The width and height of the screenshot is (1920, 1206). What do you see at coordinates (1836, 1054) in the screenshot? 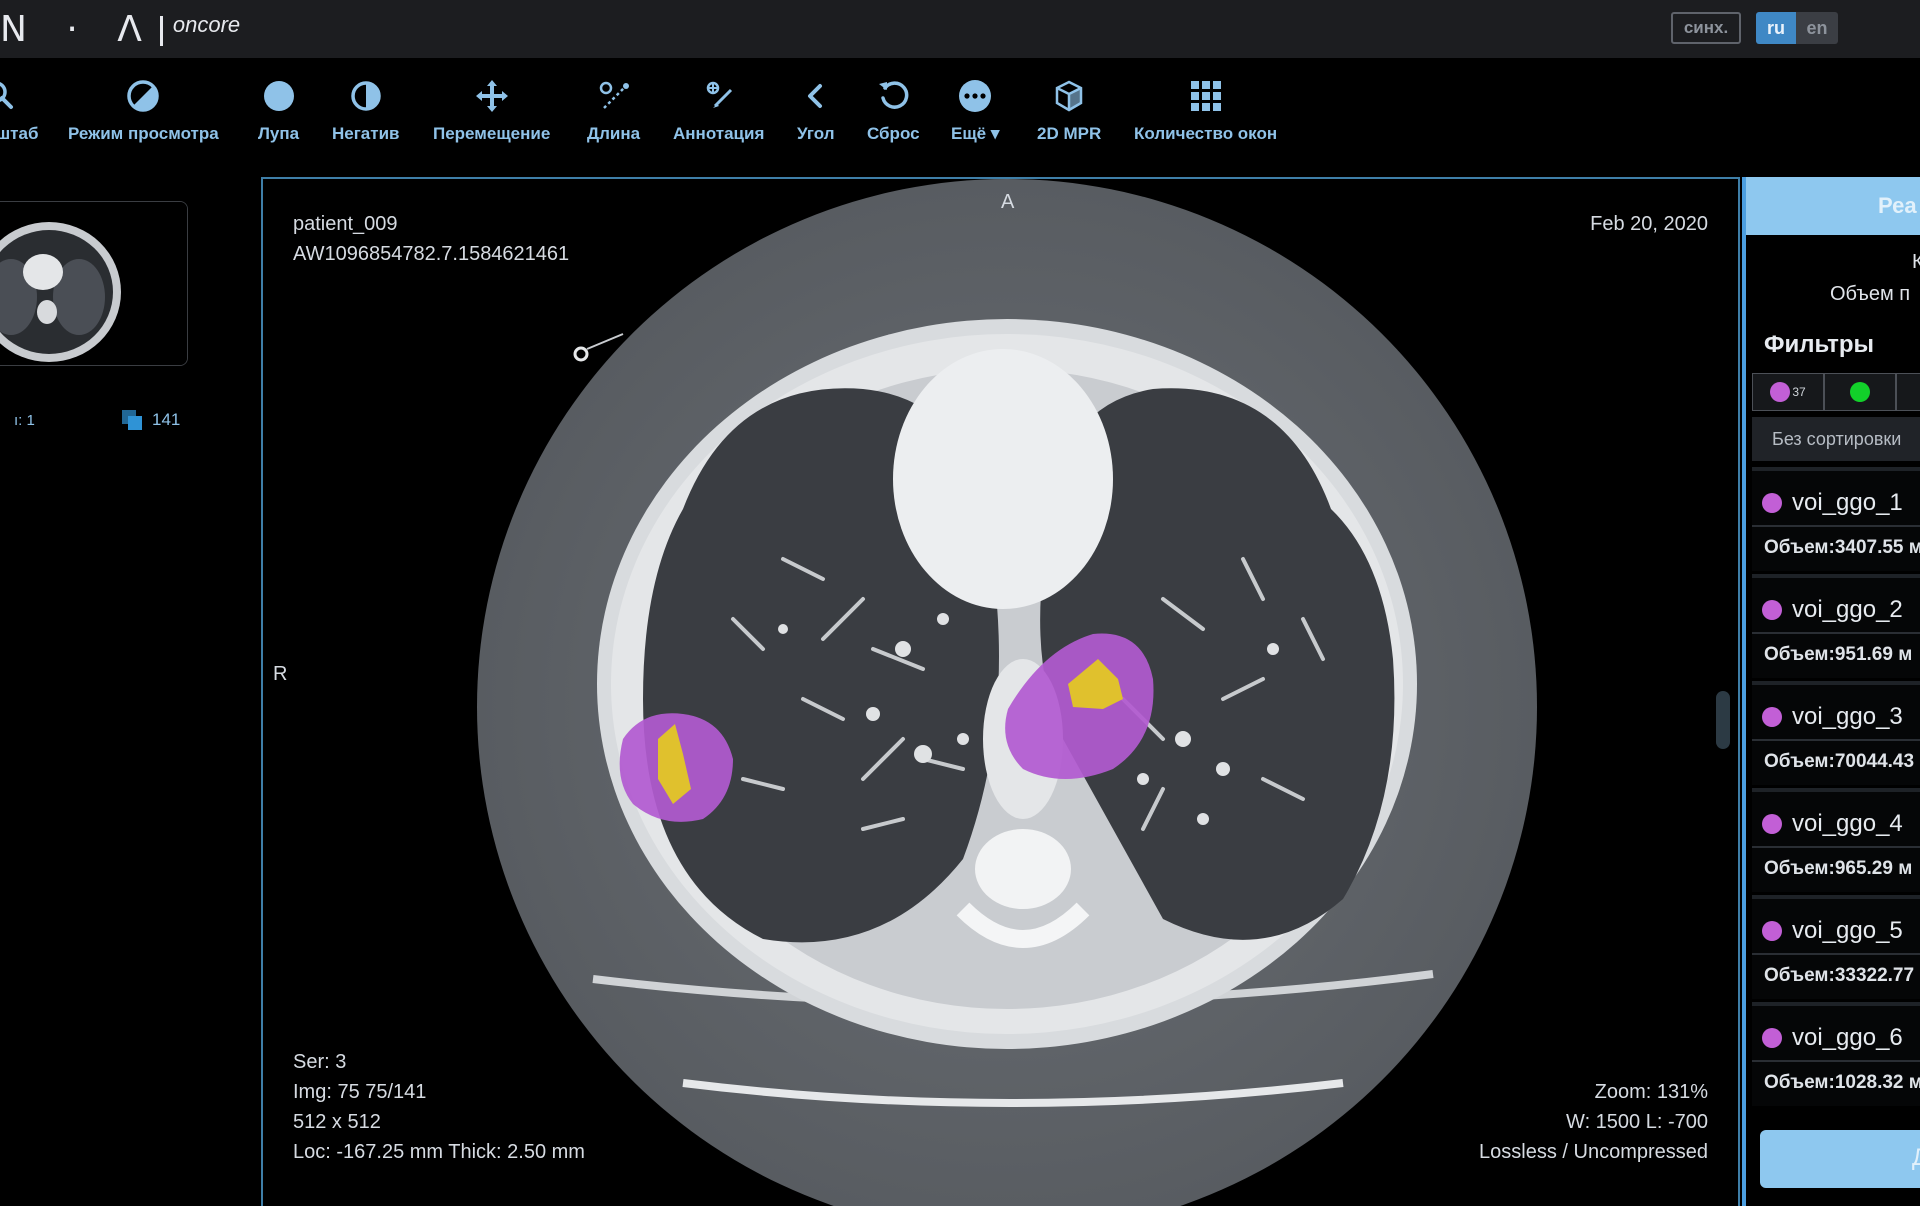
I see `voi-item: voi_ggo_6 Объем:1028.32 м` at bounding box center [1836, 1054].